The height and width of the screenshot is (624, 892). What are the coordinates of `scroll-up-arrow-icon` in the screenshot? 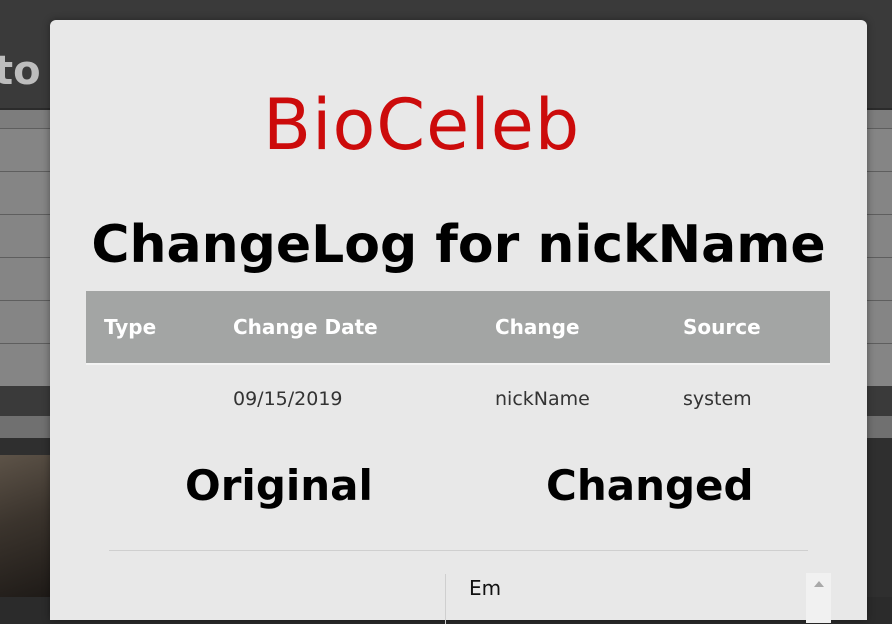 It's located at (819, 584).